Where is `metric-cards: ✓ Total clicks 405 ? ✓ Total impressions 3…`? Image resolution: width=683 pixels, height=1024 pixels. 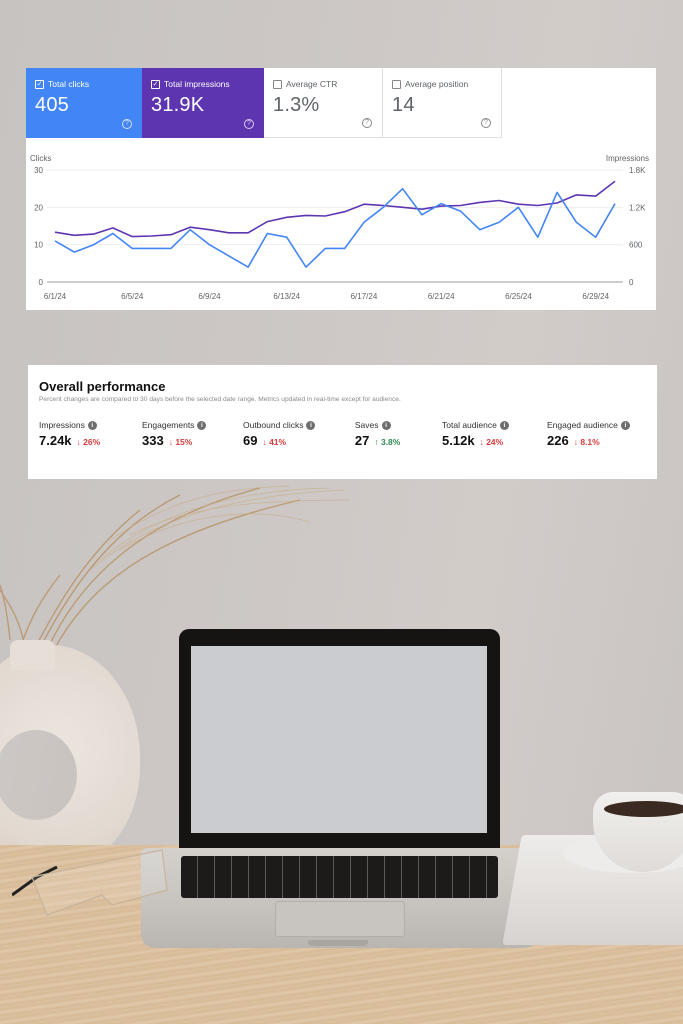 metric-cards: ✓ Total clicks 405 ? ✓ Total impressions 3… is located at coordinates (264, 103).